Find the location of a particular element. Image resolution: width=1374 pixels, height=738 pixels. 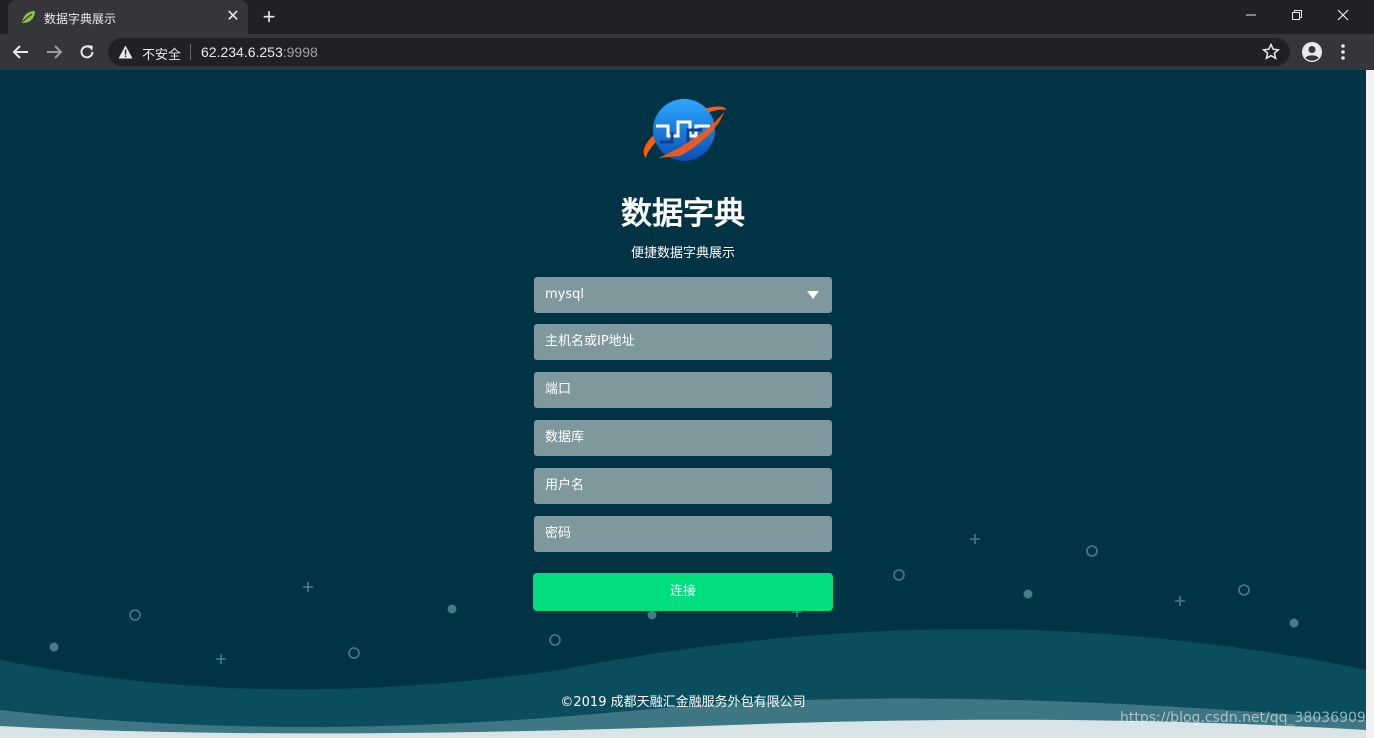

url-text: 62.234.6.253:9998 is located at coordinates (259, 52).